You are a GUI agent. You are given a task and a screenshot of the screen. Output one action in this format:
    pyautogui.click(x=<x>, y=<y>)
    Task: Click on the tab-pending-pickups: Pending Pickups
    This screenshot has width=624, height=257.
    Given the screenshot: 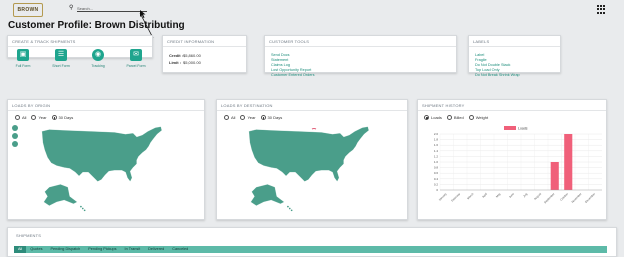 What is the action you would take?
    pyautogui.click(x=102, y=249)
    